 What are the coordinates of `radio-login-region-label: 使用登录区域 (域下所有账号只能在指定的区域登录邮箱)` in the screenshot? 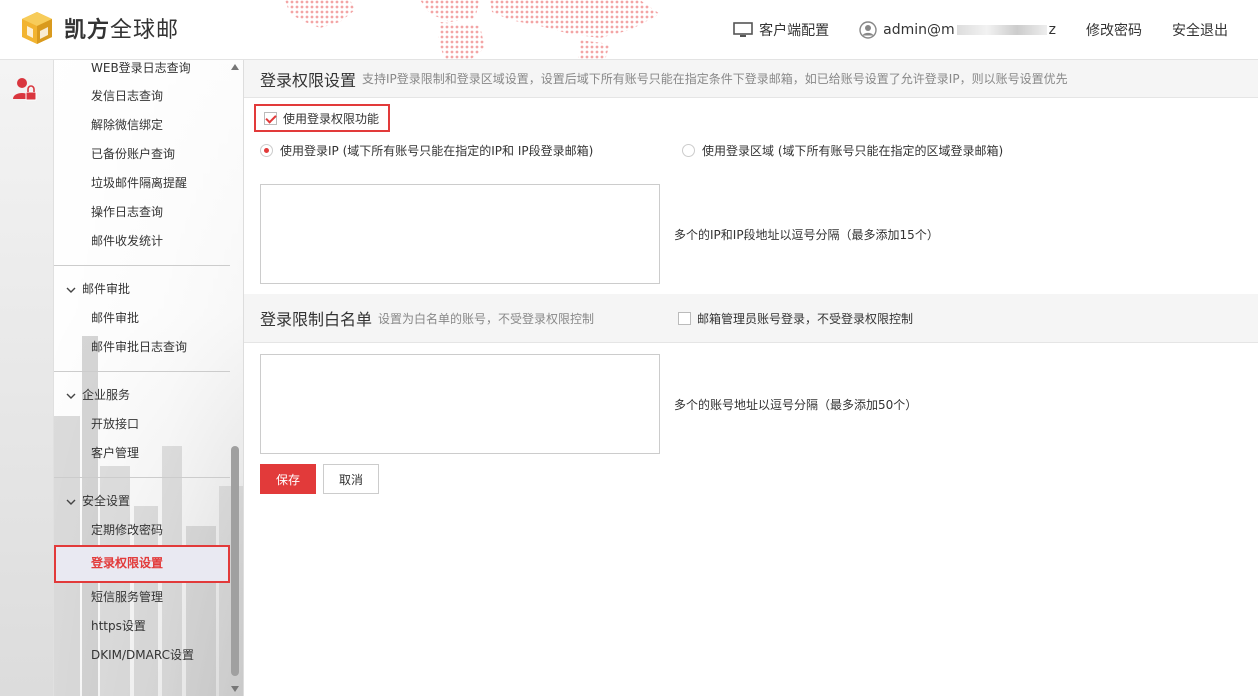 It's located at (853, 151).